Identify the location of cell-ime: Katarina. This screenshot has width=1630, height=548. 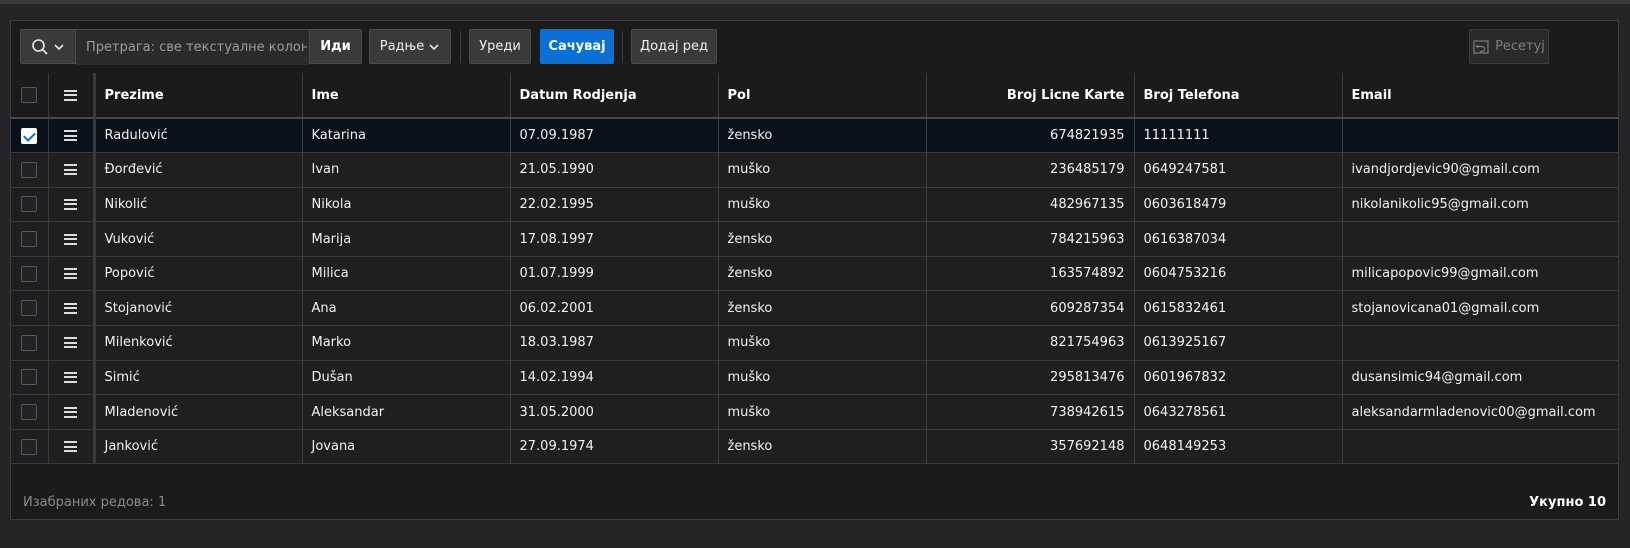
(406, 136).